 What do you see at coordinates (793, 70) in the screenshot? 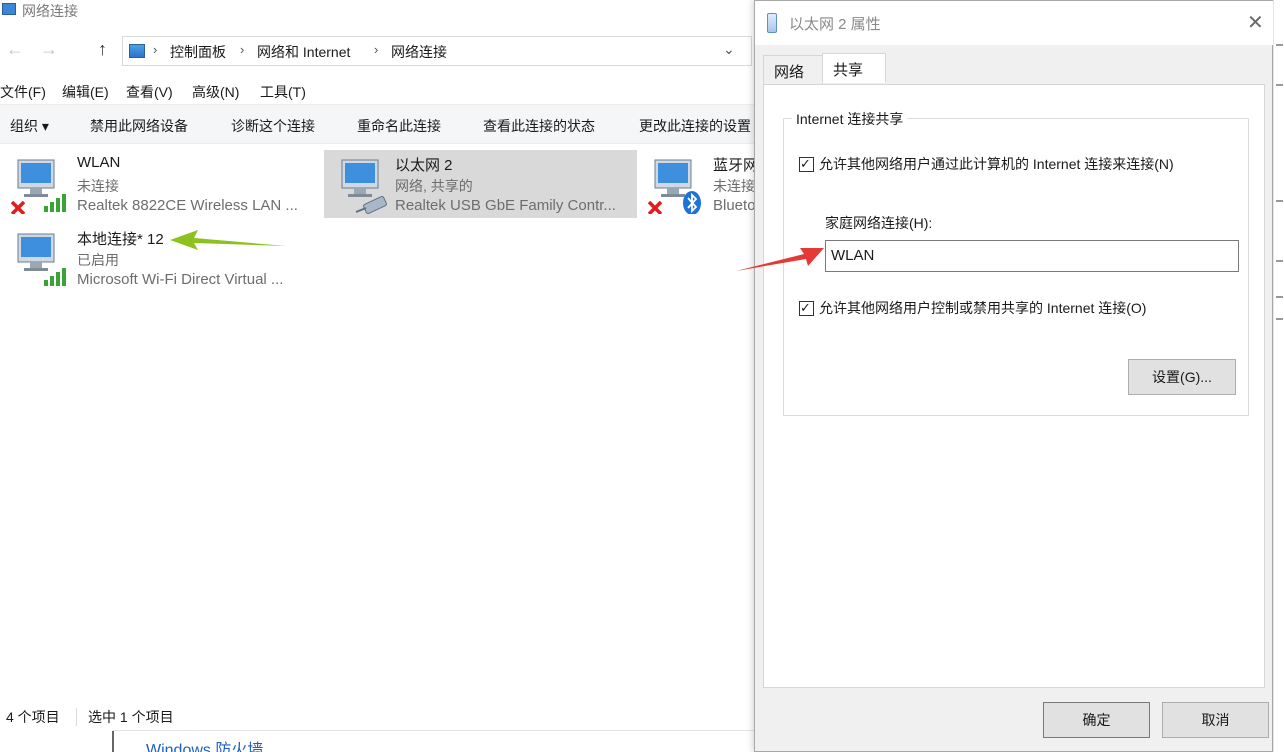
I see `tab-network: 网络` at bounding box center [793, 70].